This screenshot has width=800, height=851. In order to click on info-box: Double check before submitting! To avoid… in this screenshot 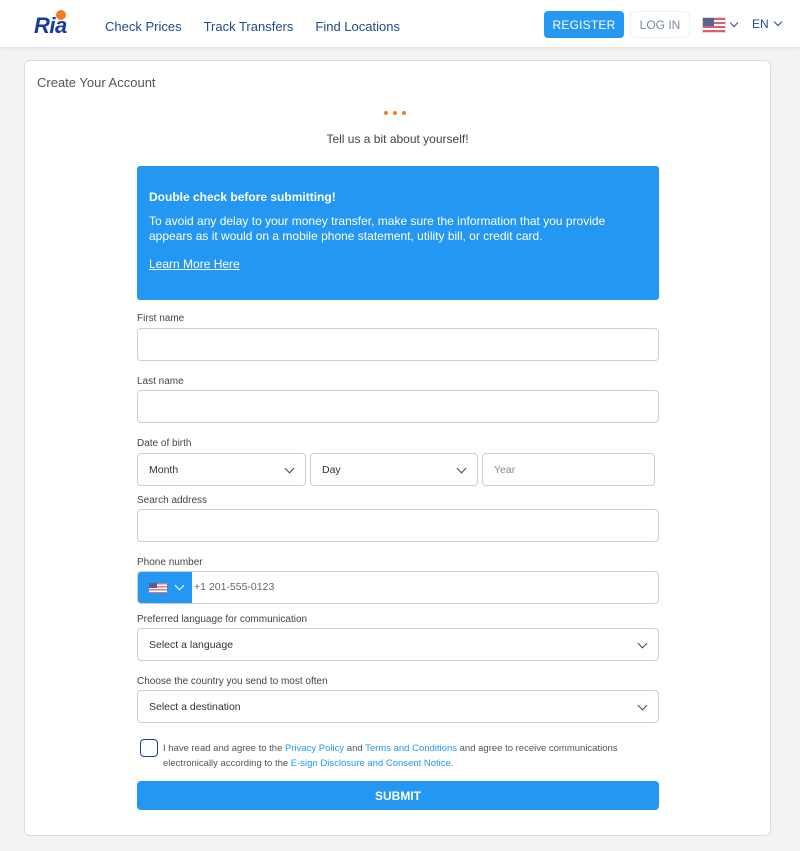, I will do `click(398, 233)`.